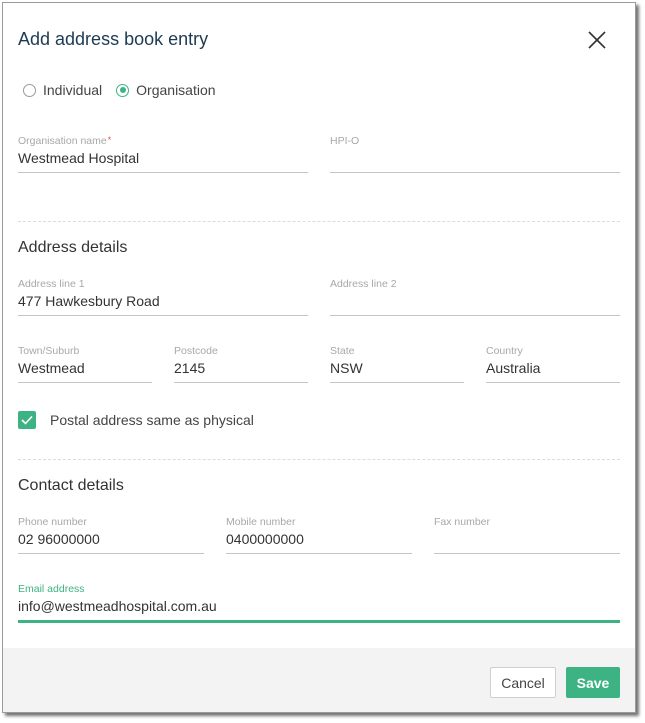  I want to click on required-marker: *, so click(109, 140).